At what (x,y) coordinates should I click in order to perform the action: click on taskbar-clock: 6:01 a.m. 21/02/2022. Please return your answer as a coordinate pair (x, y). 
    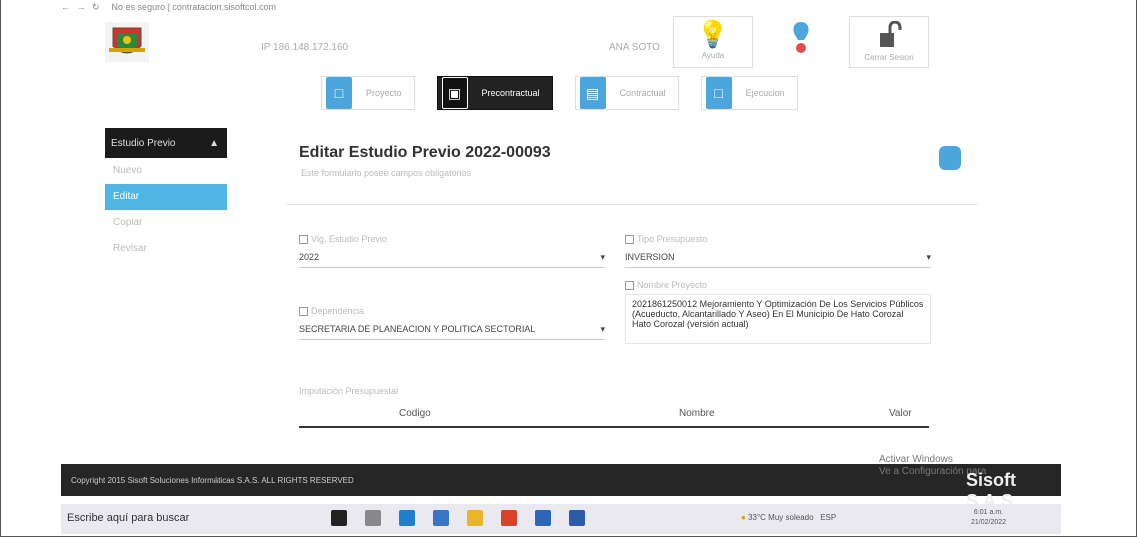
    Looking at the image, I should click on (988, 518).